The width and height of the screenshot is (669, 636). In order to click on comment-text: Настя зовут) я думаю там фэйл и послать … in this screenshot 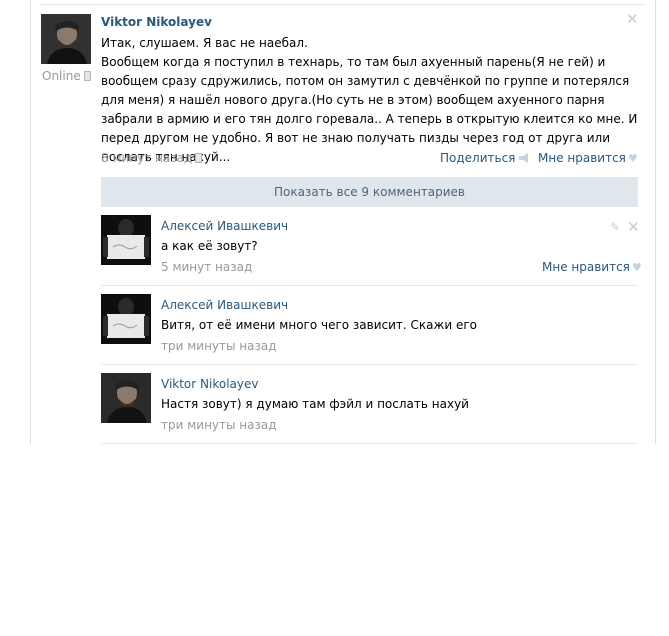, I will do `click(315, 404)`.